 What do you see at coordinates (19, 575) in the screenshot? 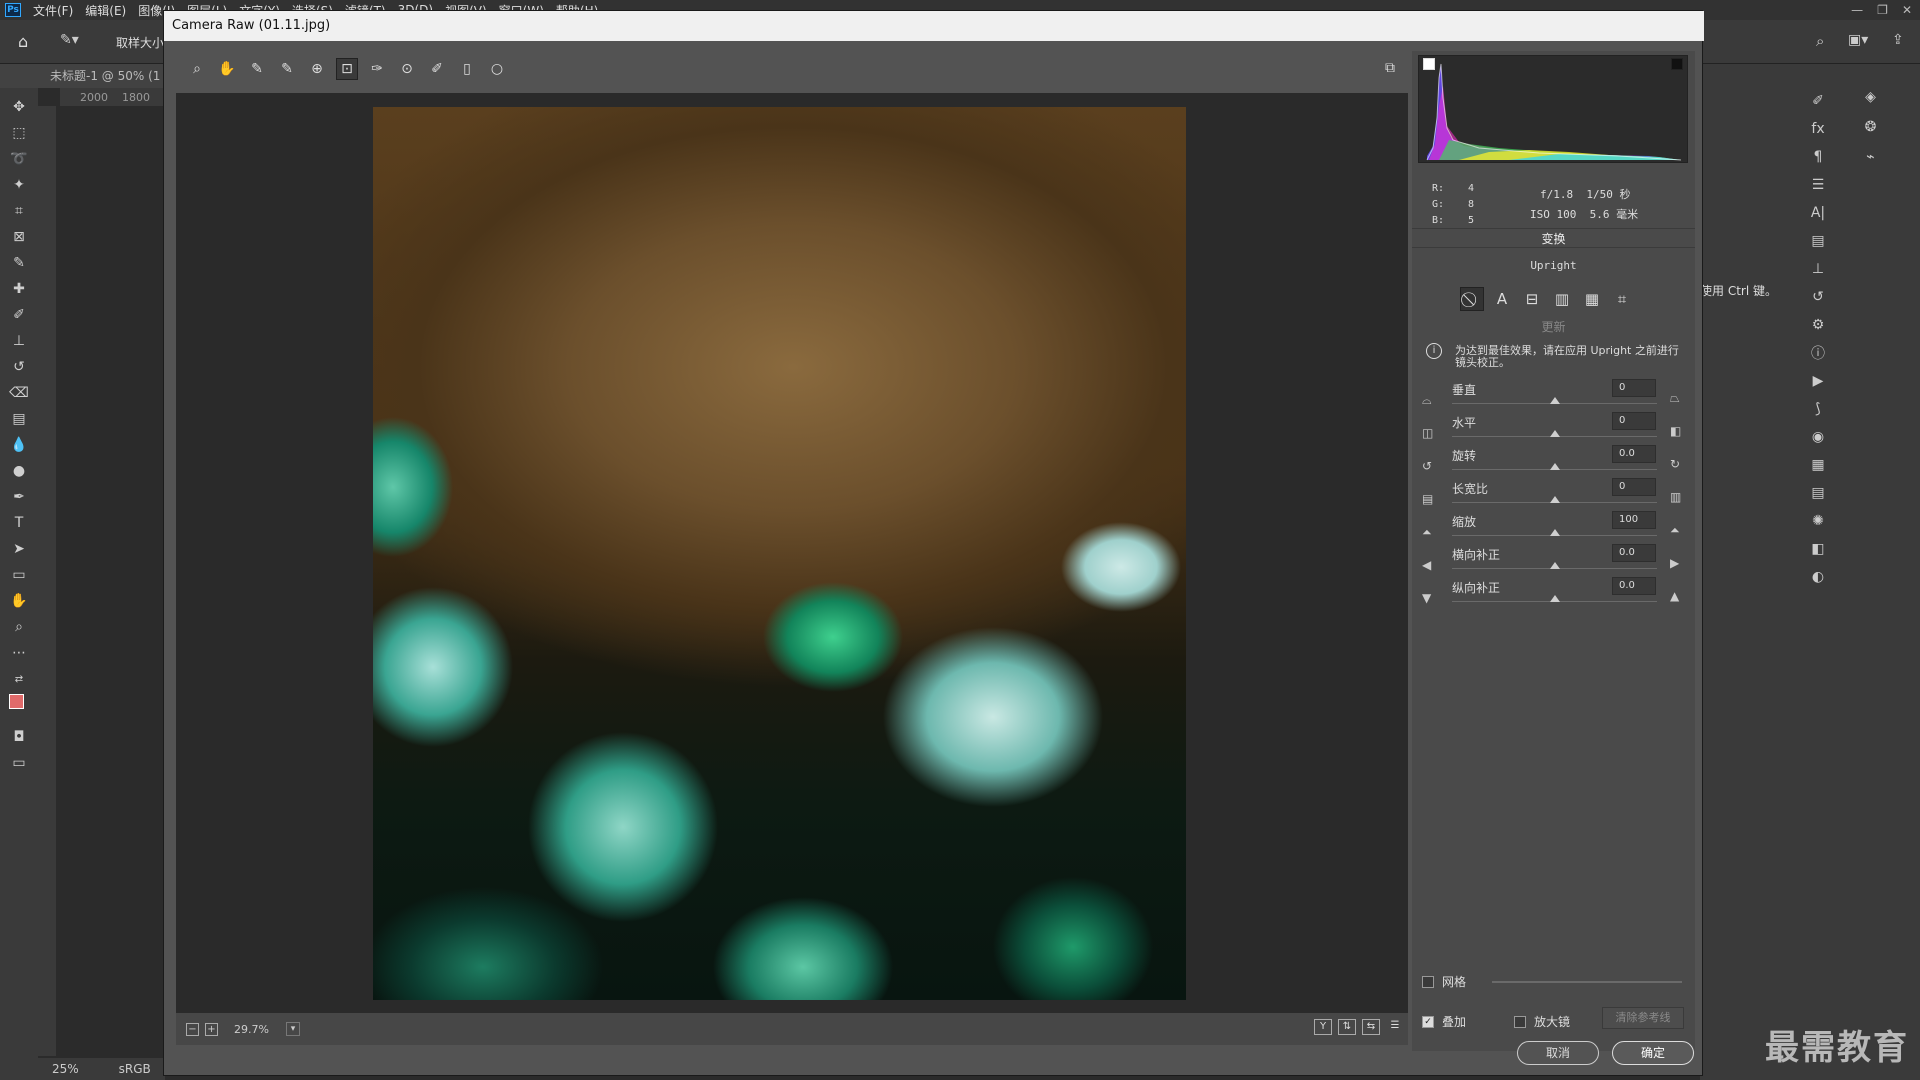
I see `shape-tool-icon: ▭` at bounding box center [19, 575].